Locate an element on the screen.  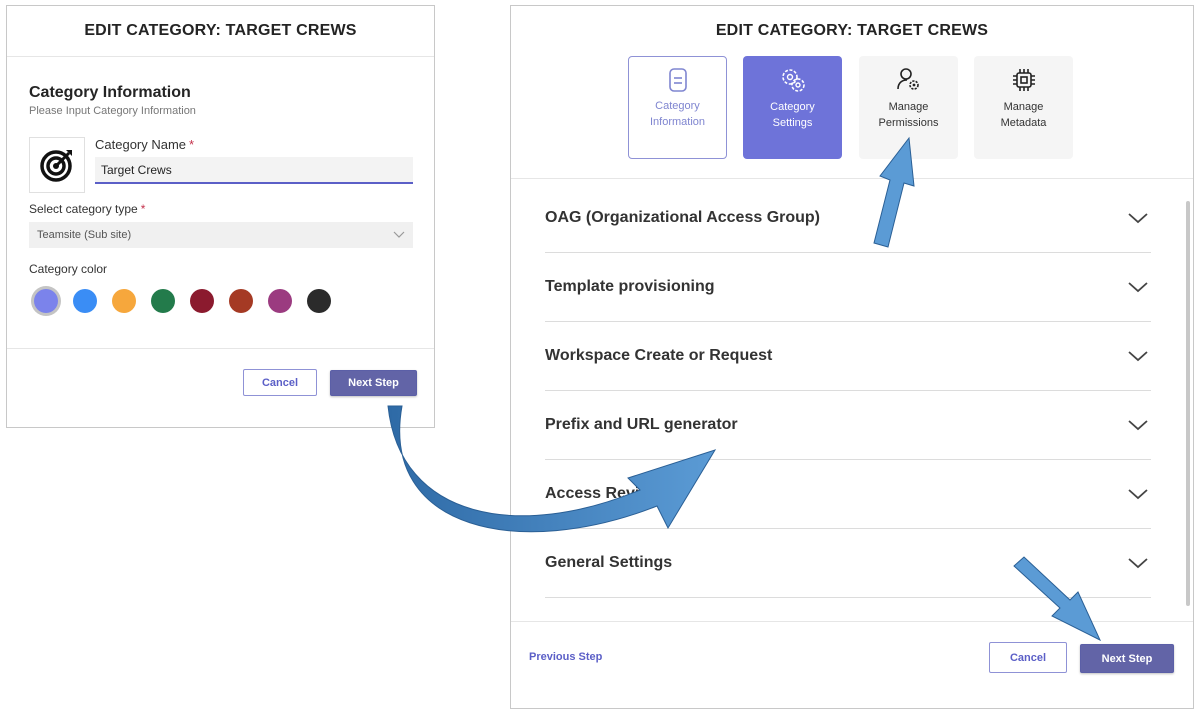
user-gear-icon is located at coordinates (907, 79).